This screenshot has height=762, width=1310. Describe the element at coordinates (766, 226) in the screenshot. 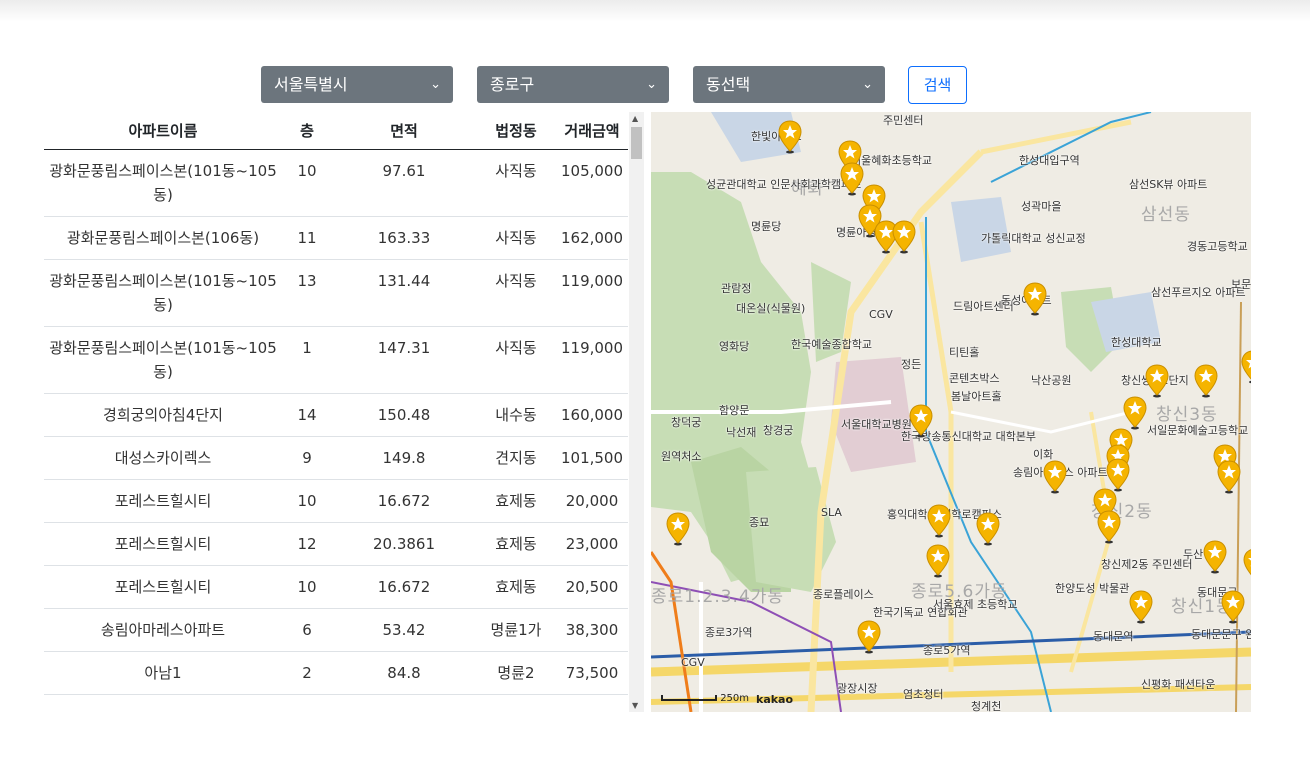

I see `map-label: 명륜당` at that location.